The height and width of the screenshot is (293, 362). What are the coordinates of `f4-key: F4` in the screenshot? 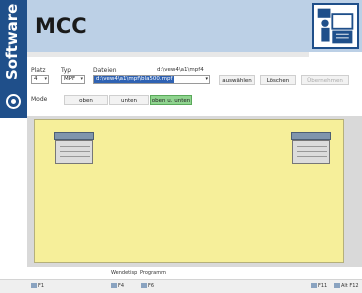 It's located at (117, 286).